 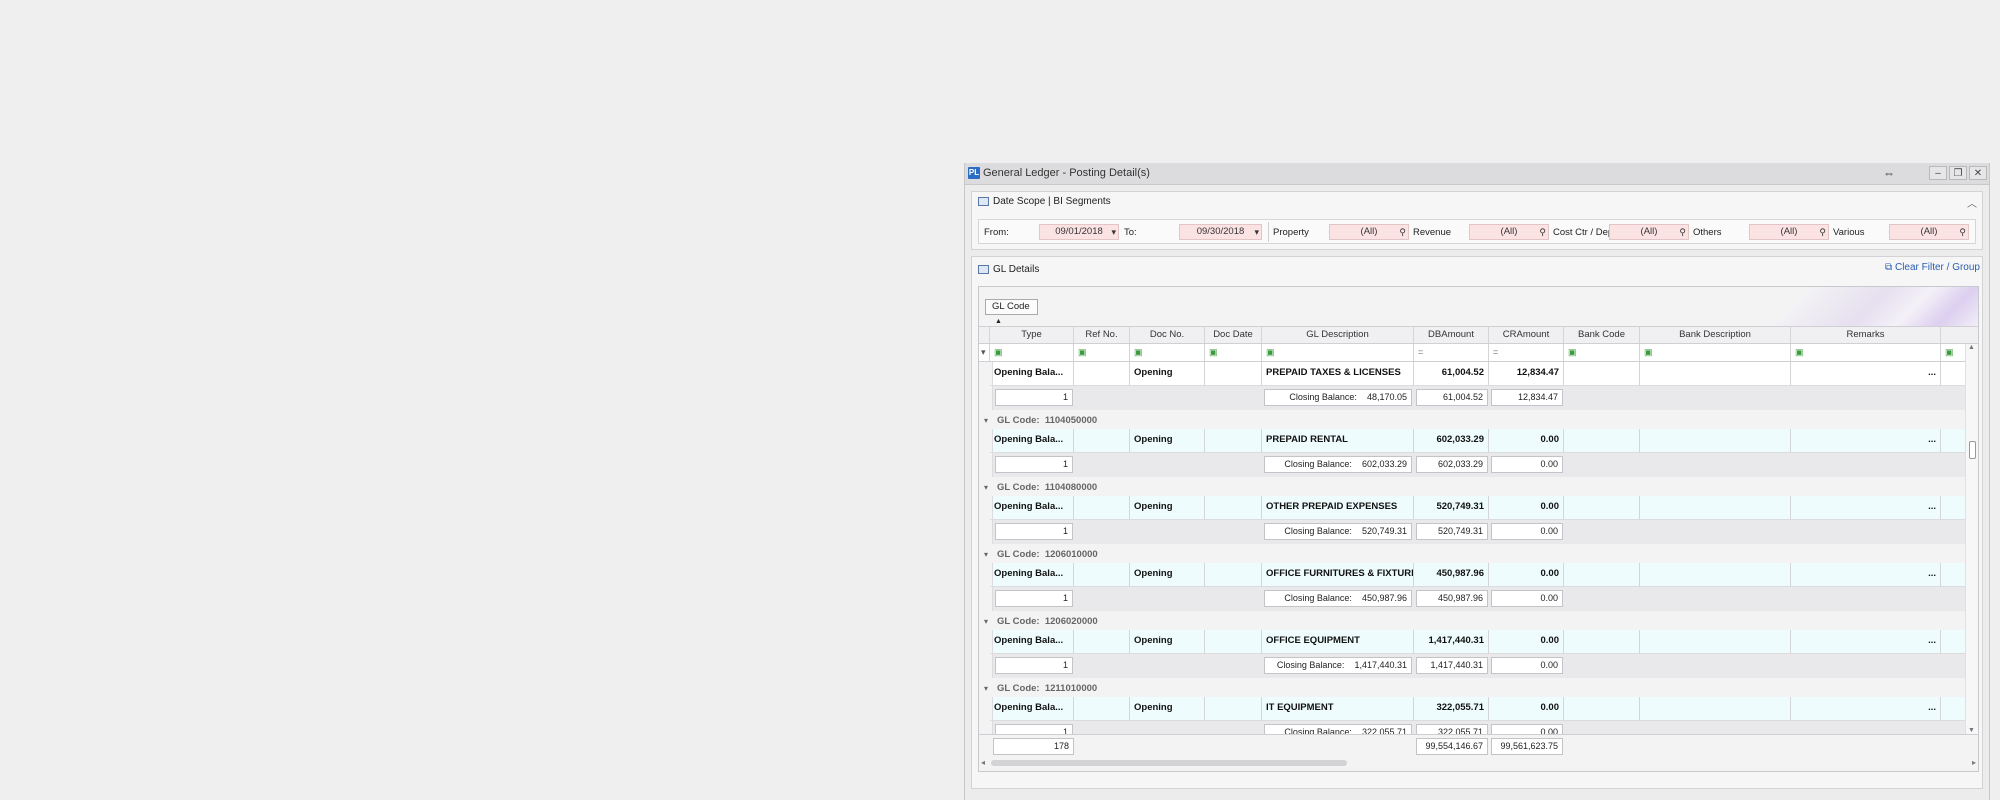 I want to click on scroll-down-icon: ▼, so click(x=1971, y=730).